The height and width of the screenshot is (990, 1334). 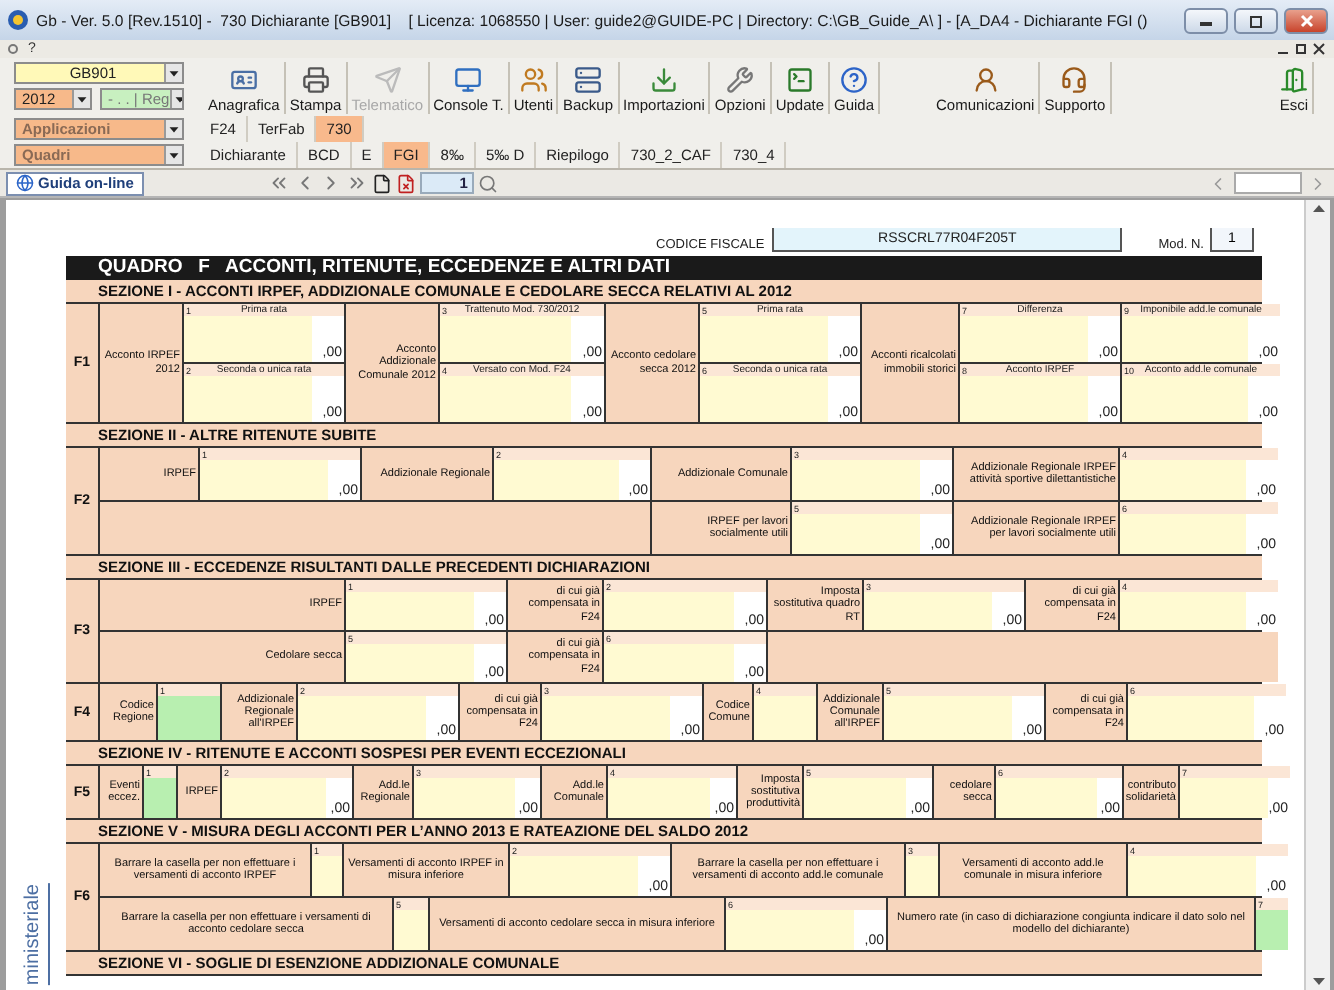 What do you see at coordinates (278, 183) in the screenshot?
I see `first-icon` at bounding box center [278, 183].